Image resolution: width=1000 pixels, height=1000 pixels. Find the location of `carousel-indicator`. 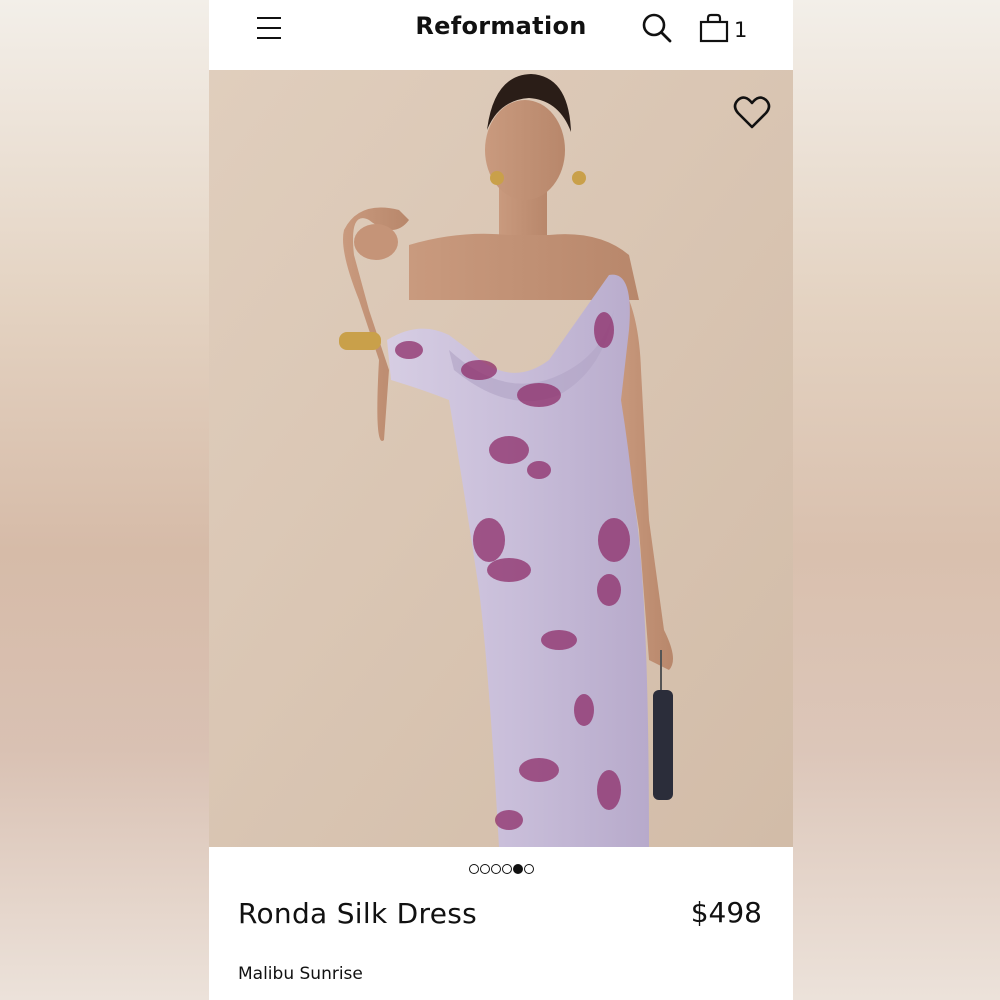

carousel-indicator is located at coordinates (501, 866).